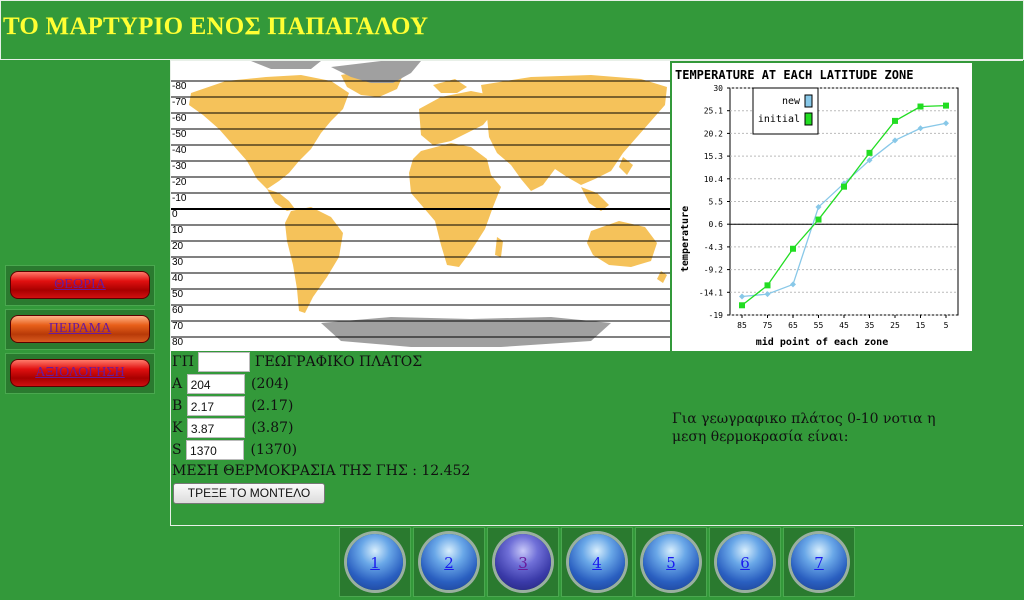  I want to click on y-tick-label: -14.1, so click(711, 292).